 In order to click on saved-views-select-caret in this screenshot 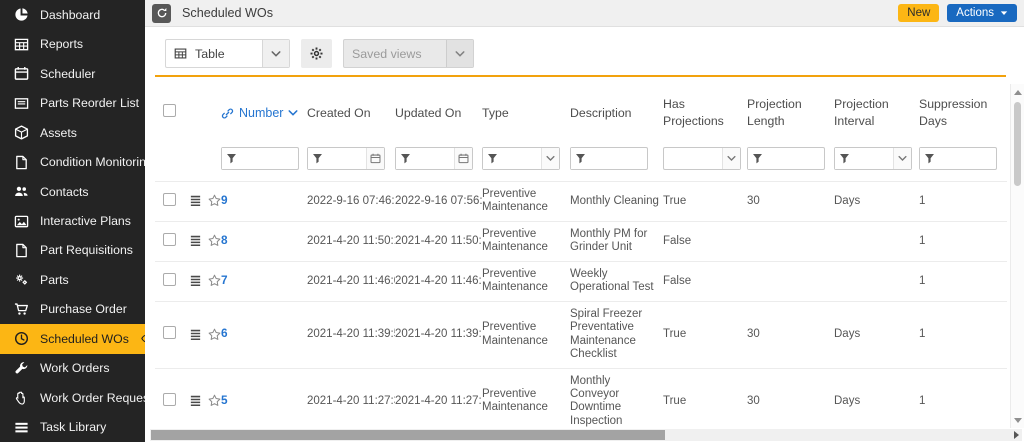, I will do `click(459, 53)`.